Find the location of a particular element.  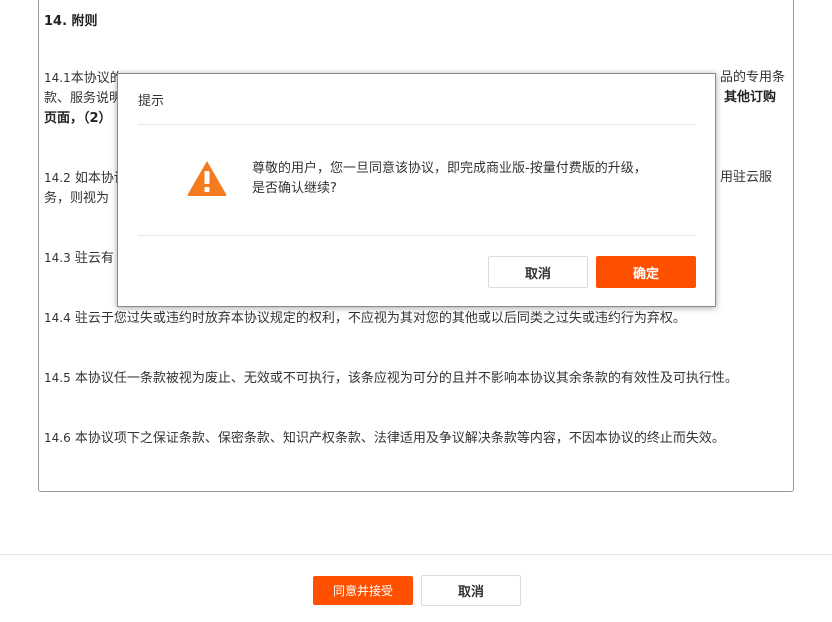

clause-number: 14.4 is located at coordinates (57, 318).